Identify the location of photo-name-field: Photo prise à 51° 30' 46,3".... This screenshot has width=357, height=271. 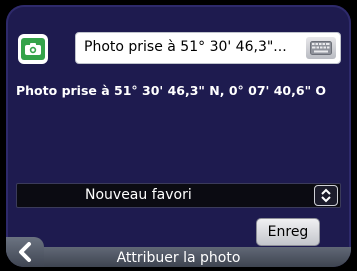
(208, 48).